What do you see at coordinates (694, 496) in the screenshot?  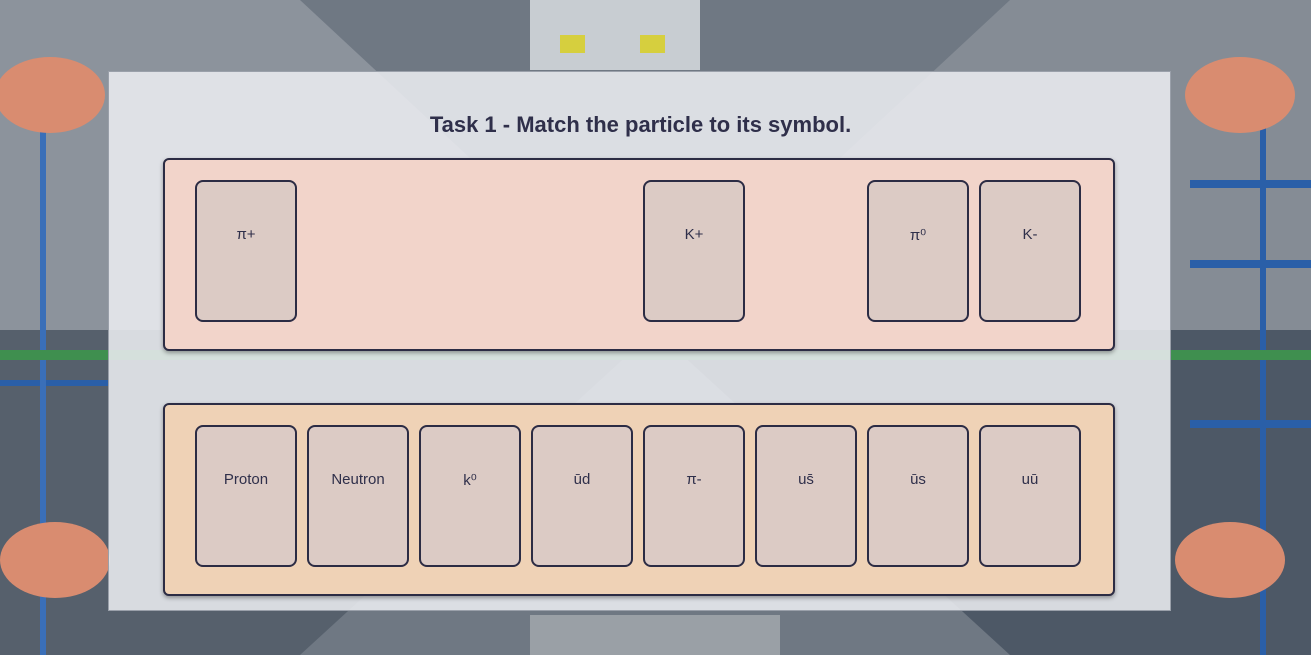 I see `particle-card-pi-minus: π-` at bounding box center [694, 496].